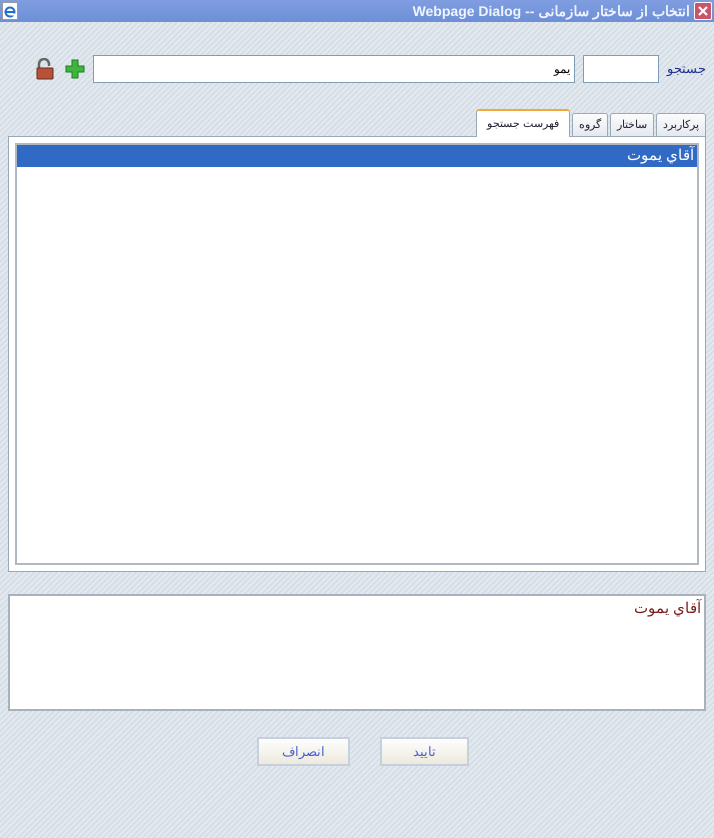 Image resolution: width=714 pixels, height=838 pixels. I want to click on chosen-item: آقاي يموت, so click(357, 609).